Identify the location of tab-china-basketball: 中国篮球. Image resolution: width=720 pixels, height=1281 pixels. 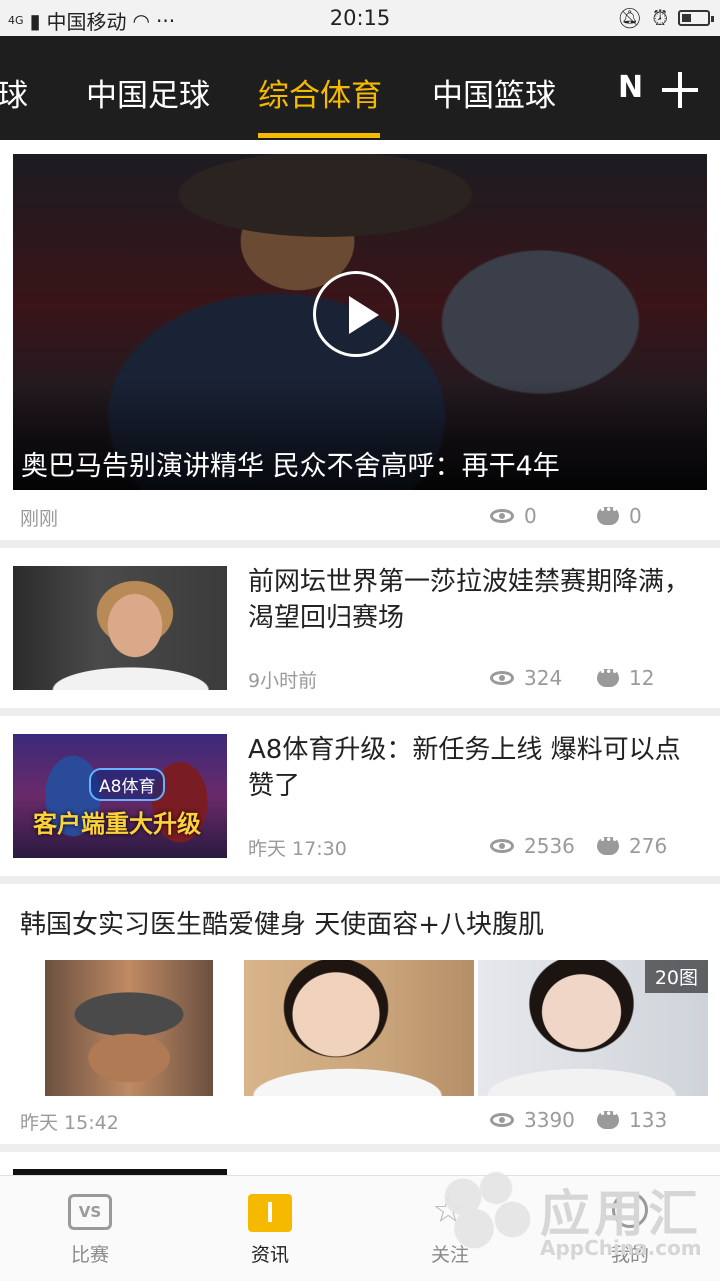
(494, 92).